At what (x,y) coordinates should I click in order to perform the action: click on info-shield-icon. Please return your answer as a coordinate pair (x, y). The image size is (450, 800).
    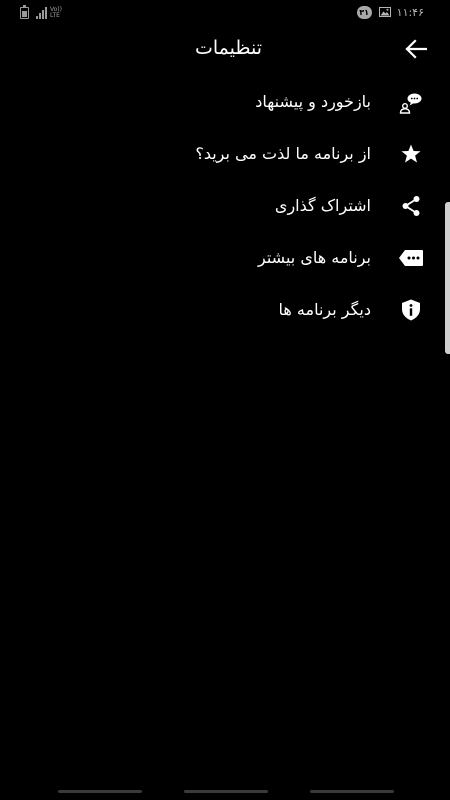
    Looking at the image, I should click on (411, 310).